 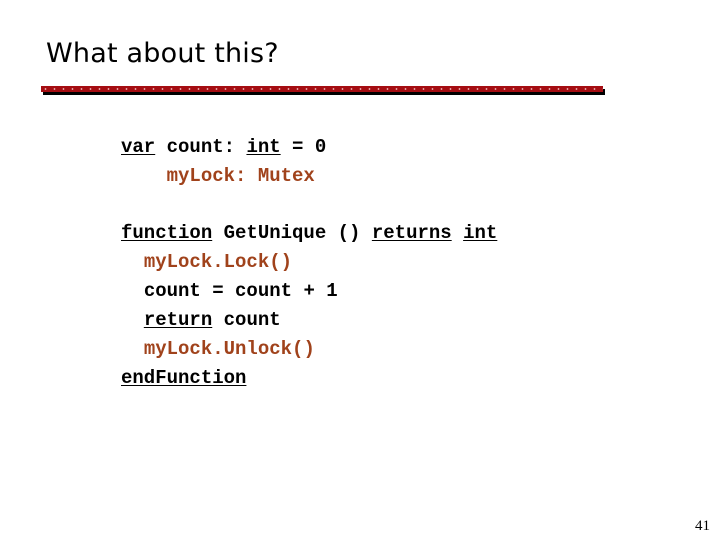 I want to click on keyword-returns: returns, so click(x=411, y=233).